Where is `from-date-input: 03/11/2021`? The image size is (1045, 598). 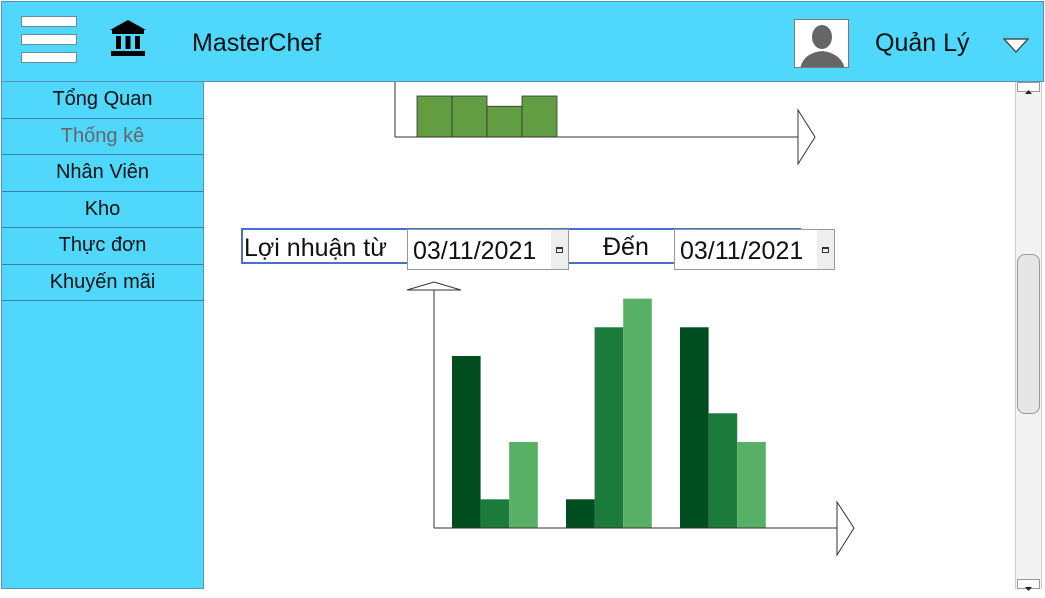
from-date-input: 03/11/2021 is located at coordinates (488, 249).